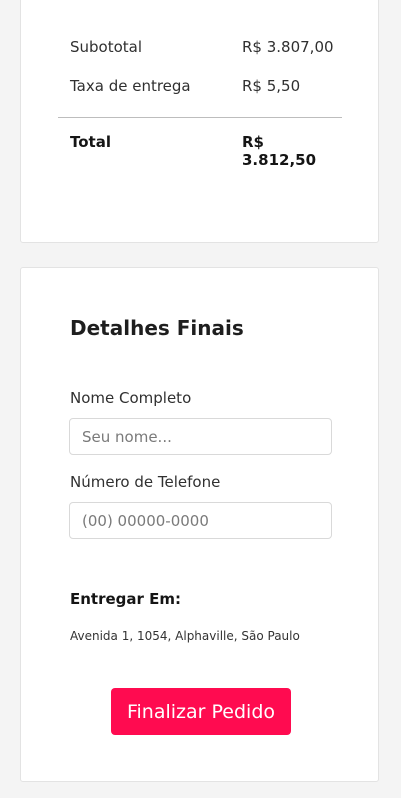 This screenshot has width=401, height=798. I want to click on full-name-label: Nome Completo, so click(131, 398).